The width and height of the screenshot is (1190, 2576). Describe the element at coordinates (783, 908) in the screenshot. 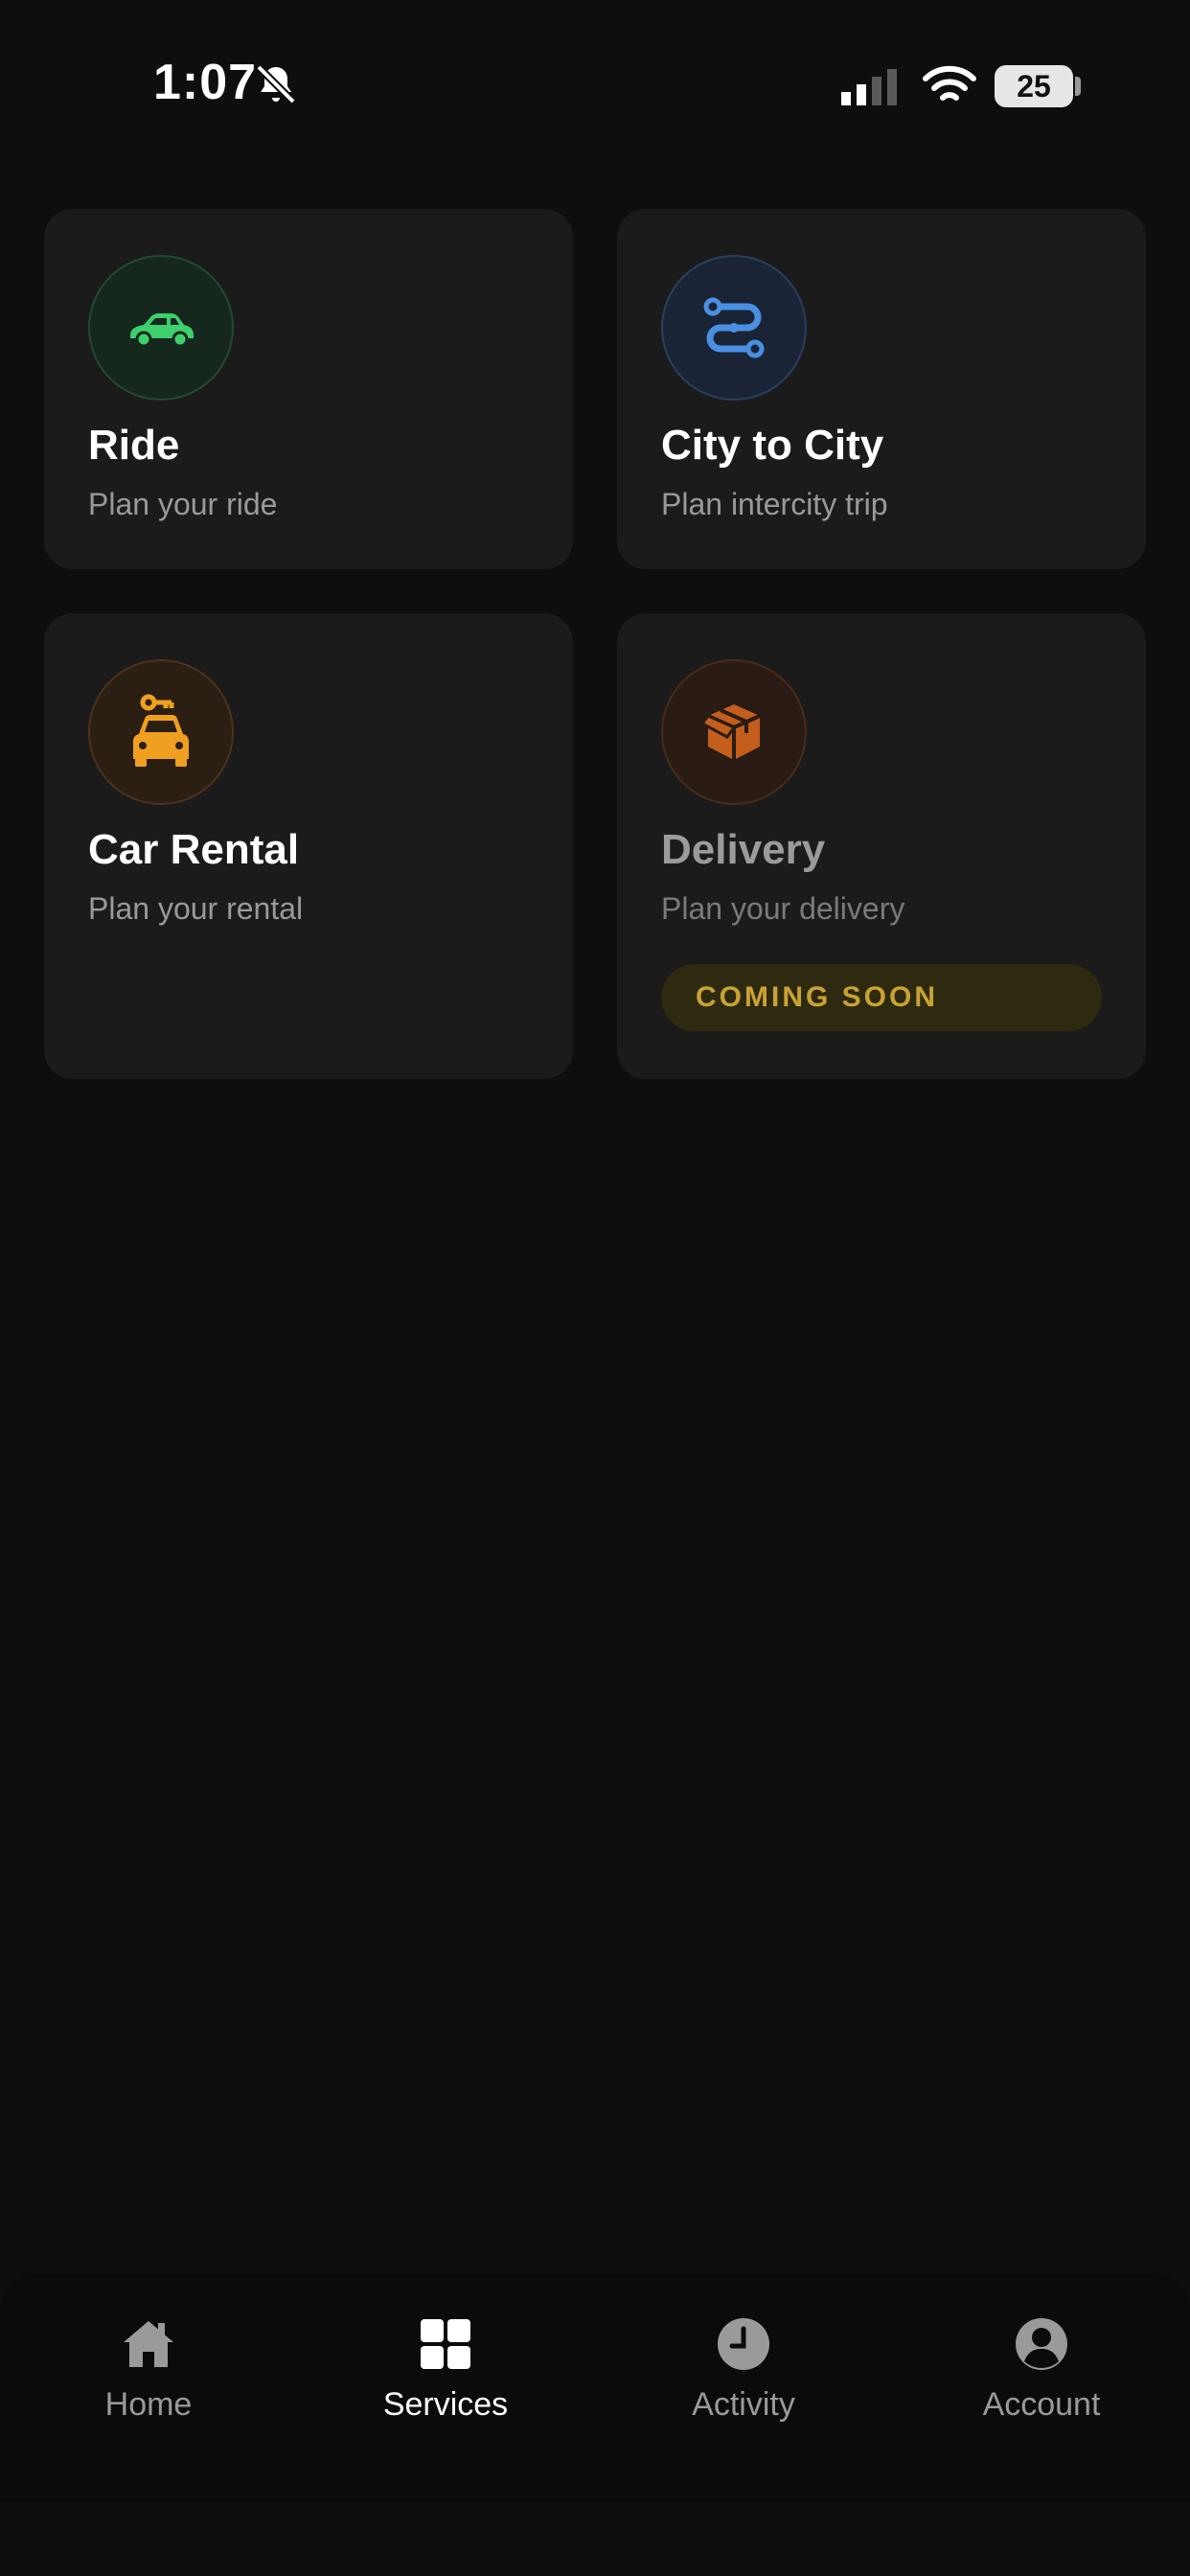

I see `card-subtitle: Plan your delivery` at that location.